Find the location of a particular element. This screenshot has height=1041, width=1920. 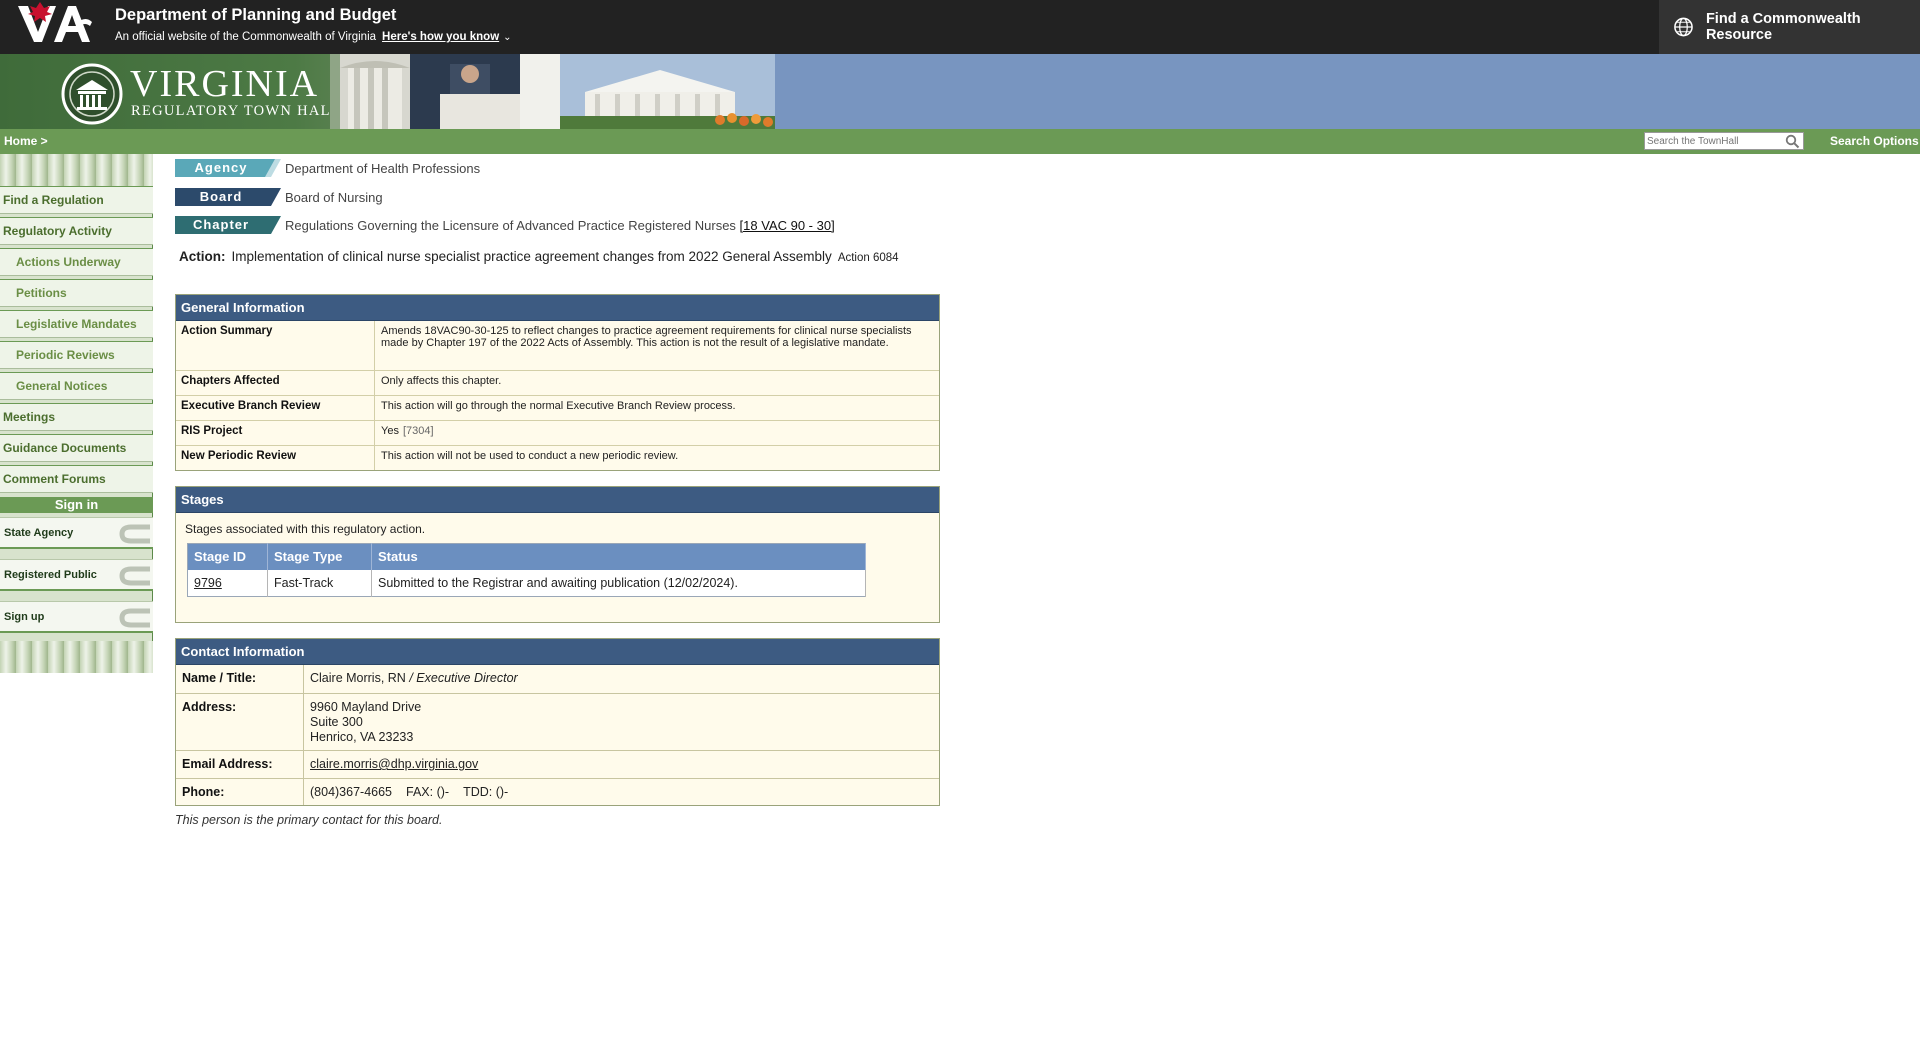

sidebar-item-general-notices: General Notices is located at coordinates (76, 386).